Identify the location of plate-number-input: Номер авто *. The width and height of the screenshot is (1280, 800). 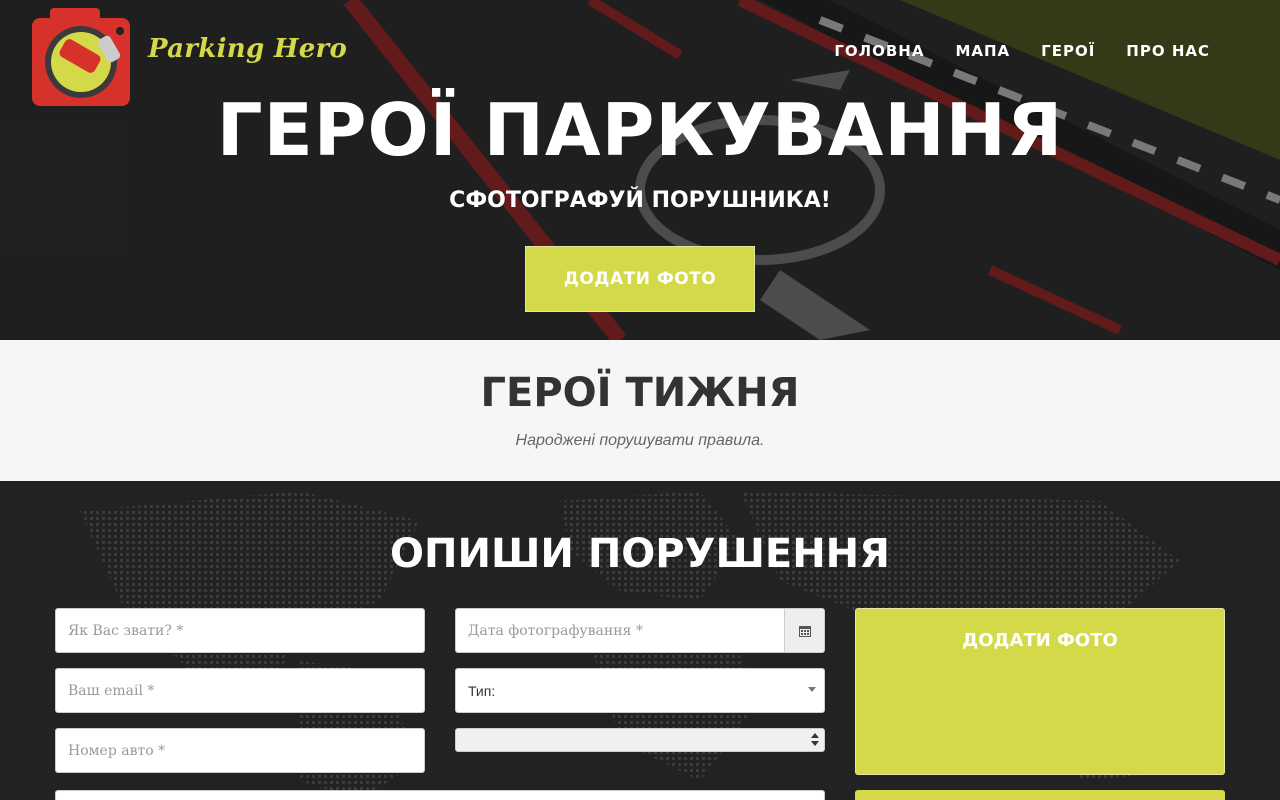
(240, 750).